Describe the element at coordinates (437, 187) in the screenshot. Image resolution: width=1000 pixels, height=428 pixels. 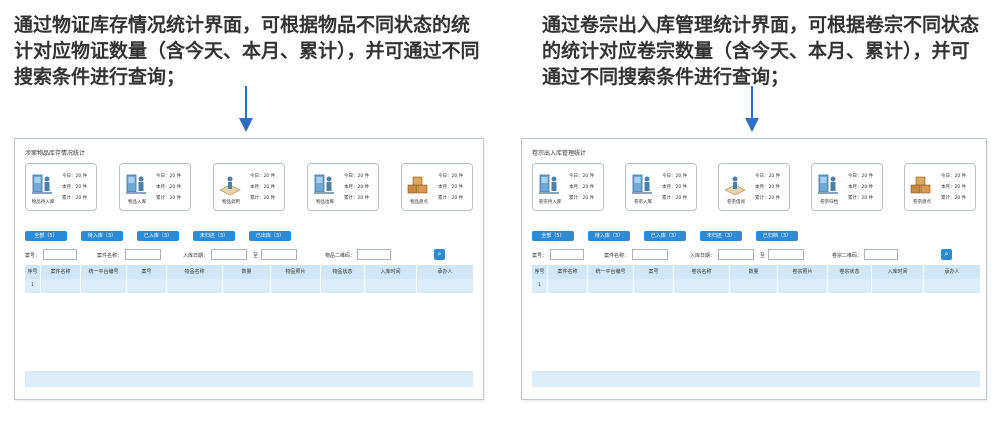
I see `stat-card-inventory: 物品盘点 今日：20 件本月：20 件累计：20 件` at that location.